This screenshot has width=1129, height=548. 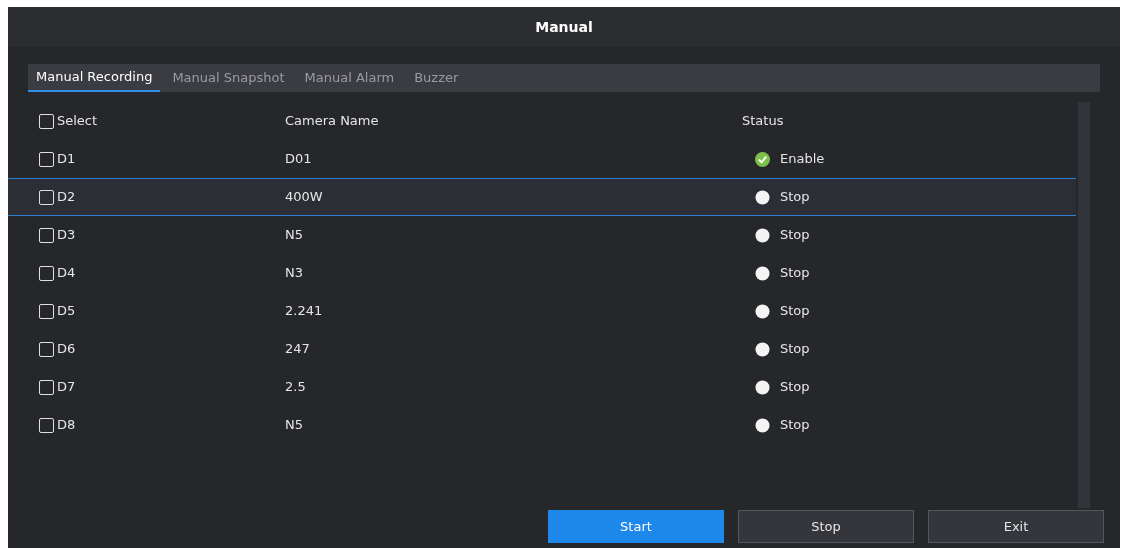 What do you see at coordinates (66, 159) in the screenshot?
I see `table-cell-text: D1` at bounding box center [66, 159].